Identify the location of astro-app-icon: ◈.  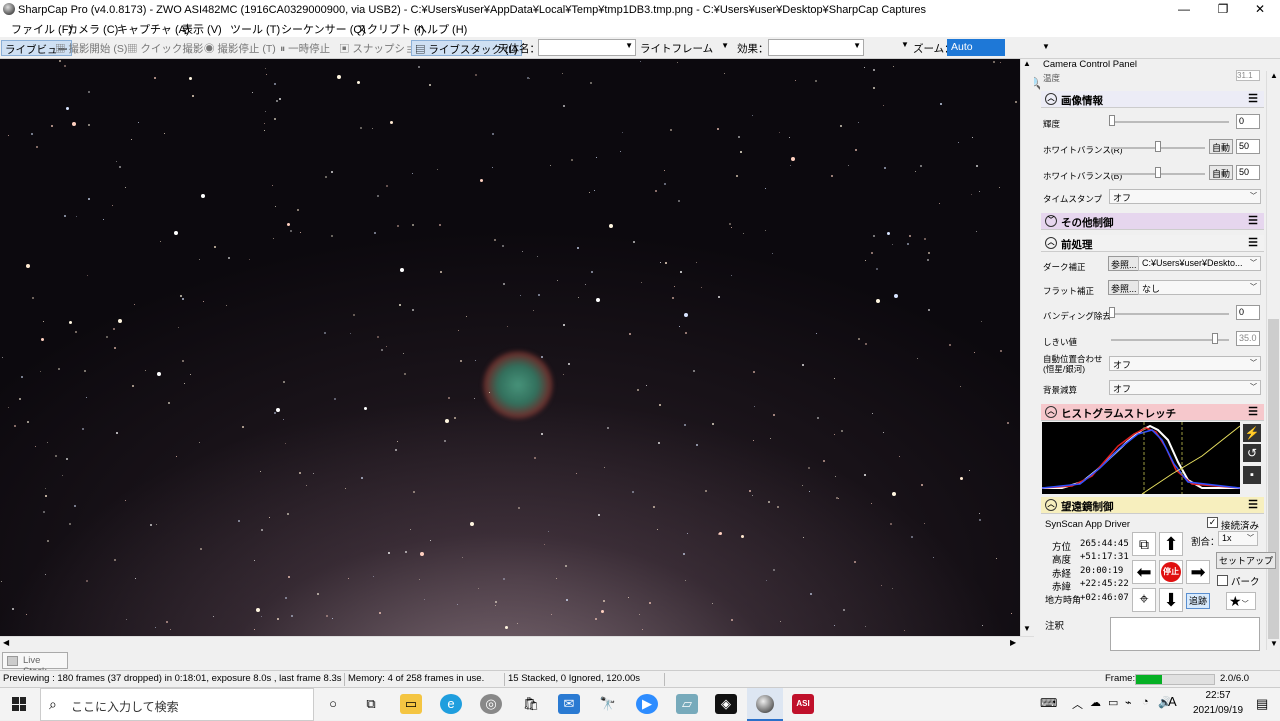
(726, 704).